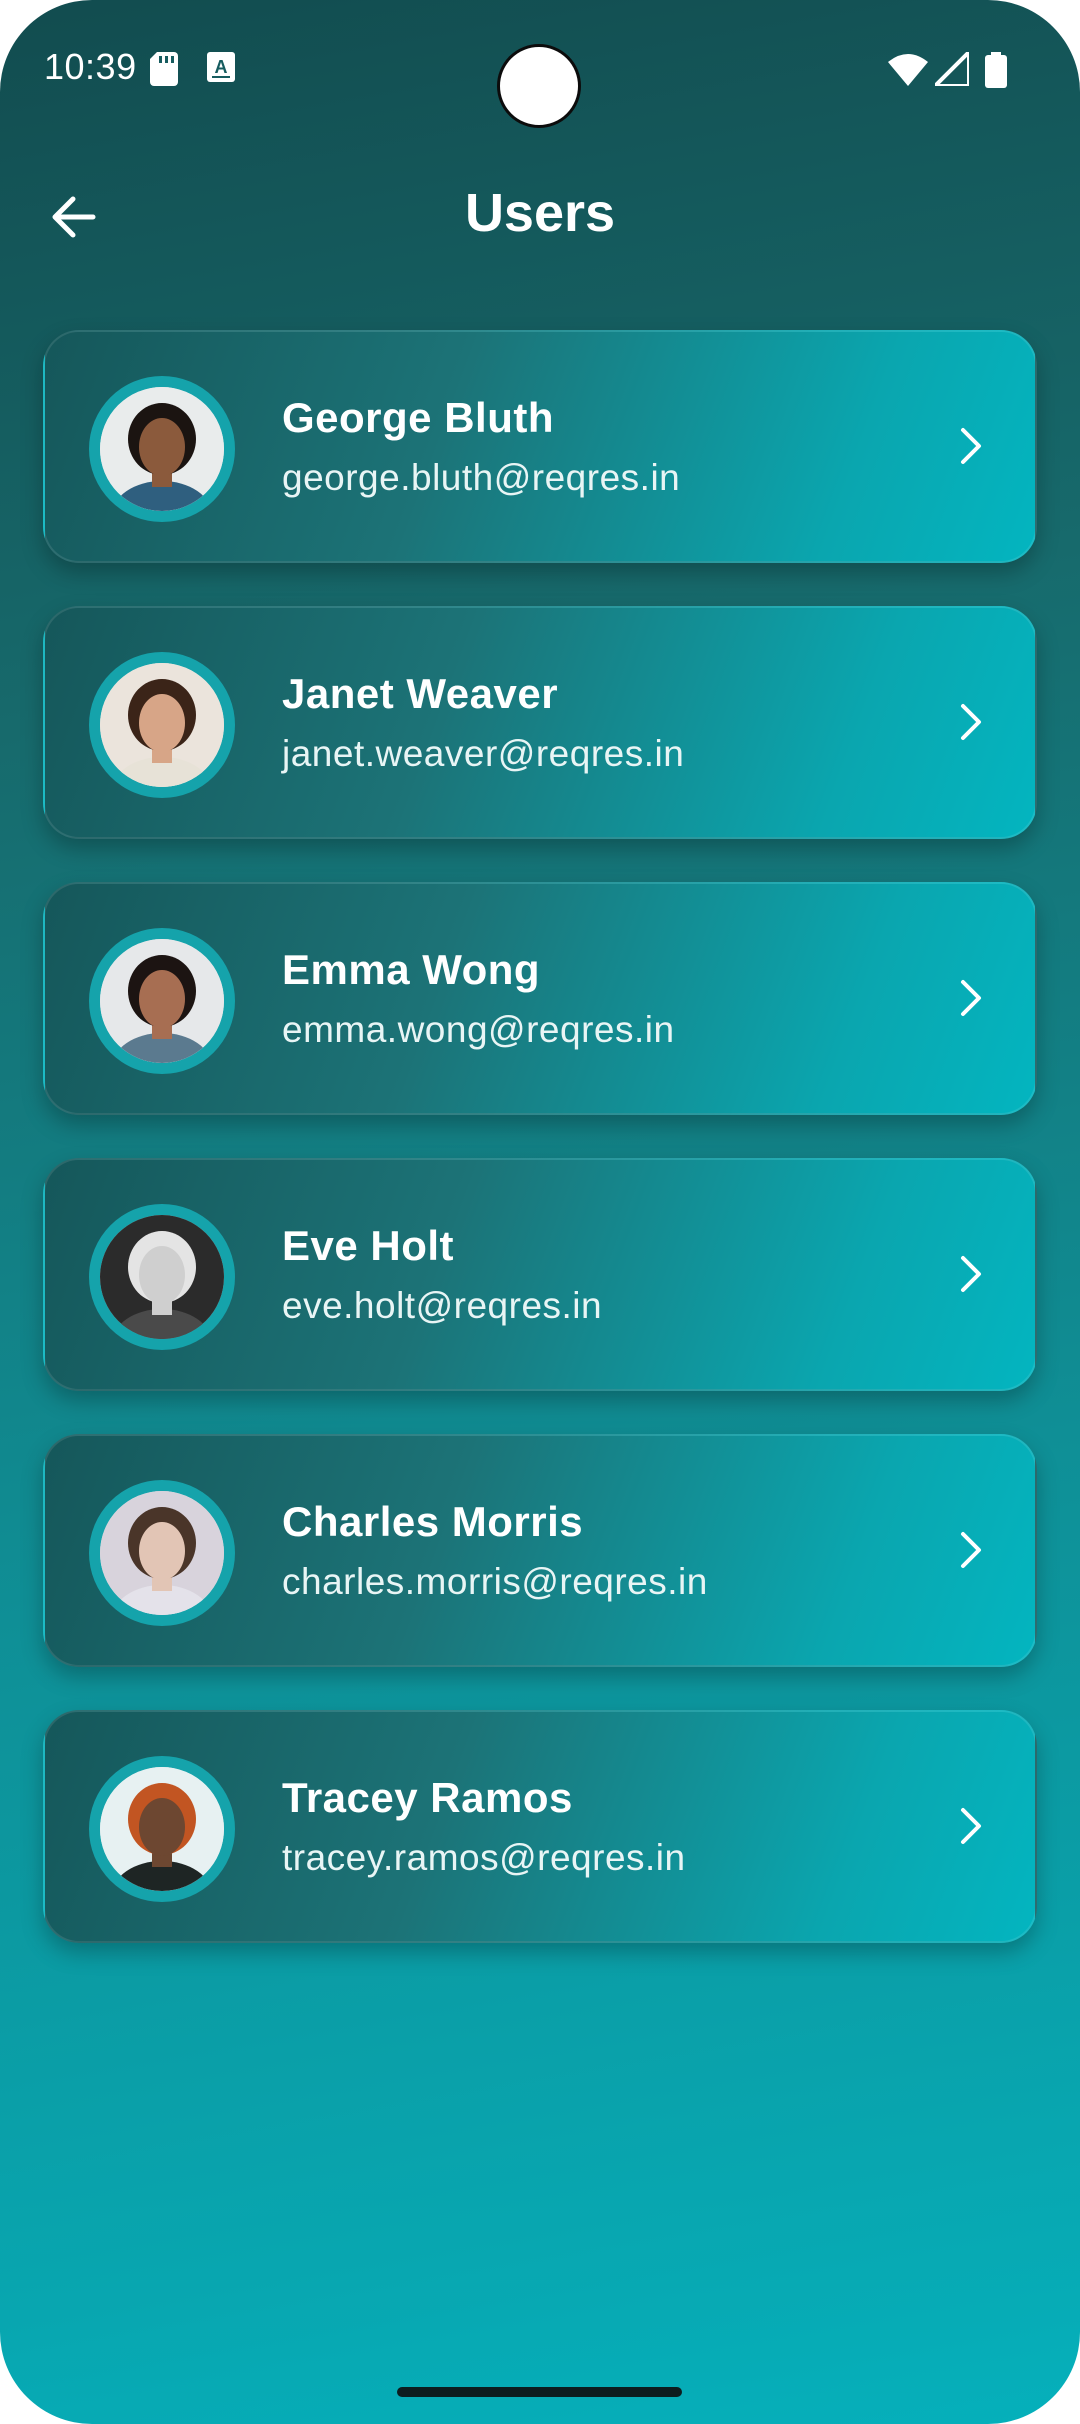  What do you see at coordinates (539, 86) in the screenshot?
I see `front-camera` at bounding box center [539, 86].